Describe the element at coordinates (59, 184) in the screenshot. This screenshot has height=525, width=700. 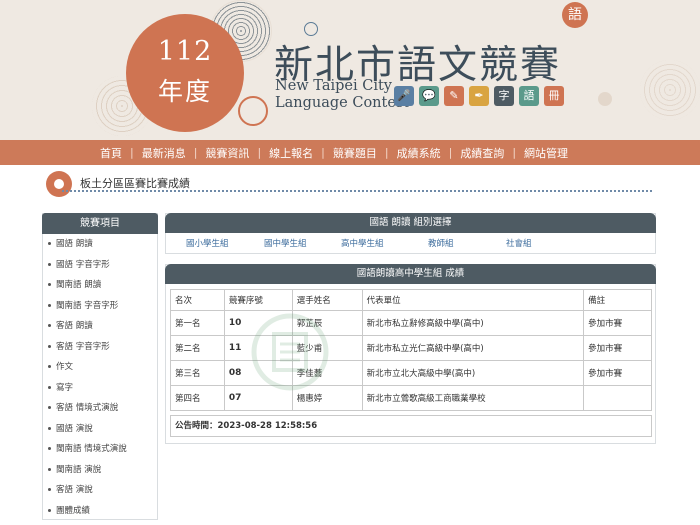
I see `section-bullet-icon` at that location.